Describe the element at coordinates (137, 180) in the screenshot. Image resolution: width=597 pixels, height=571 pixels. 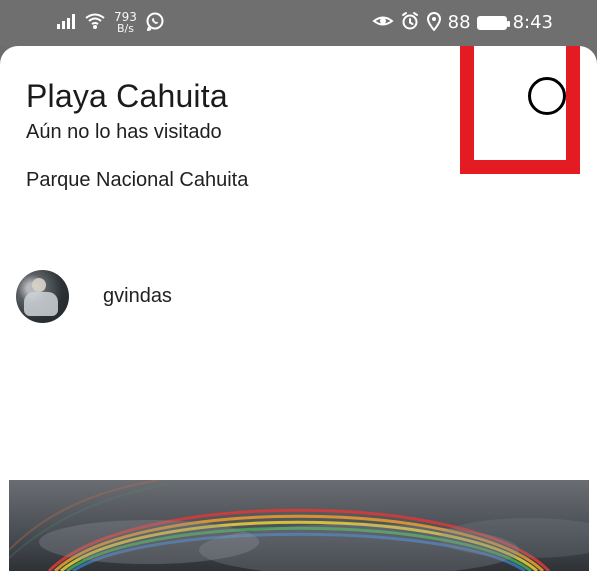
I see `park-name: Parque Nacional Cahuita` at that location.